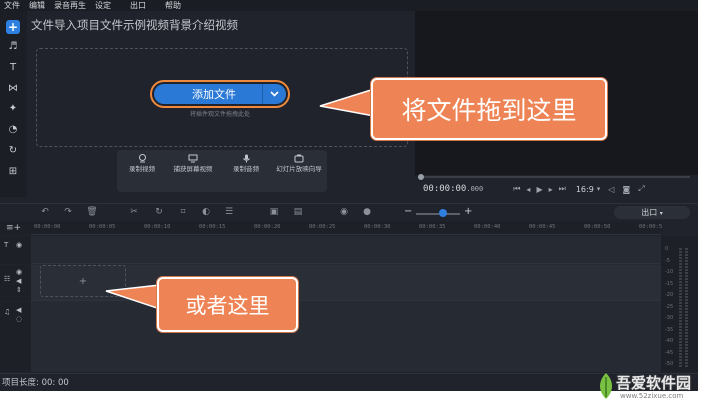 This screenshot has width=715, height=408. Describe the element at coordinates (13, 27) in the screenshot. I see `import-plus-icon: +` at that location.